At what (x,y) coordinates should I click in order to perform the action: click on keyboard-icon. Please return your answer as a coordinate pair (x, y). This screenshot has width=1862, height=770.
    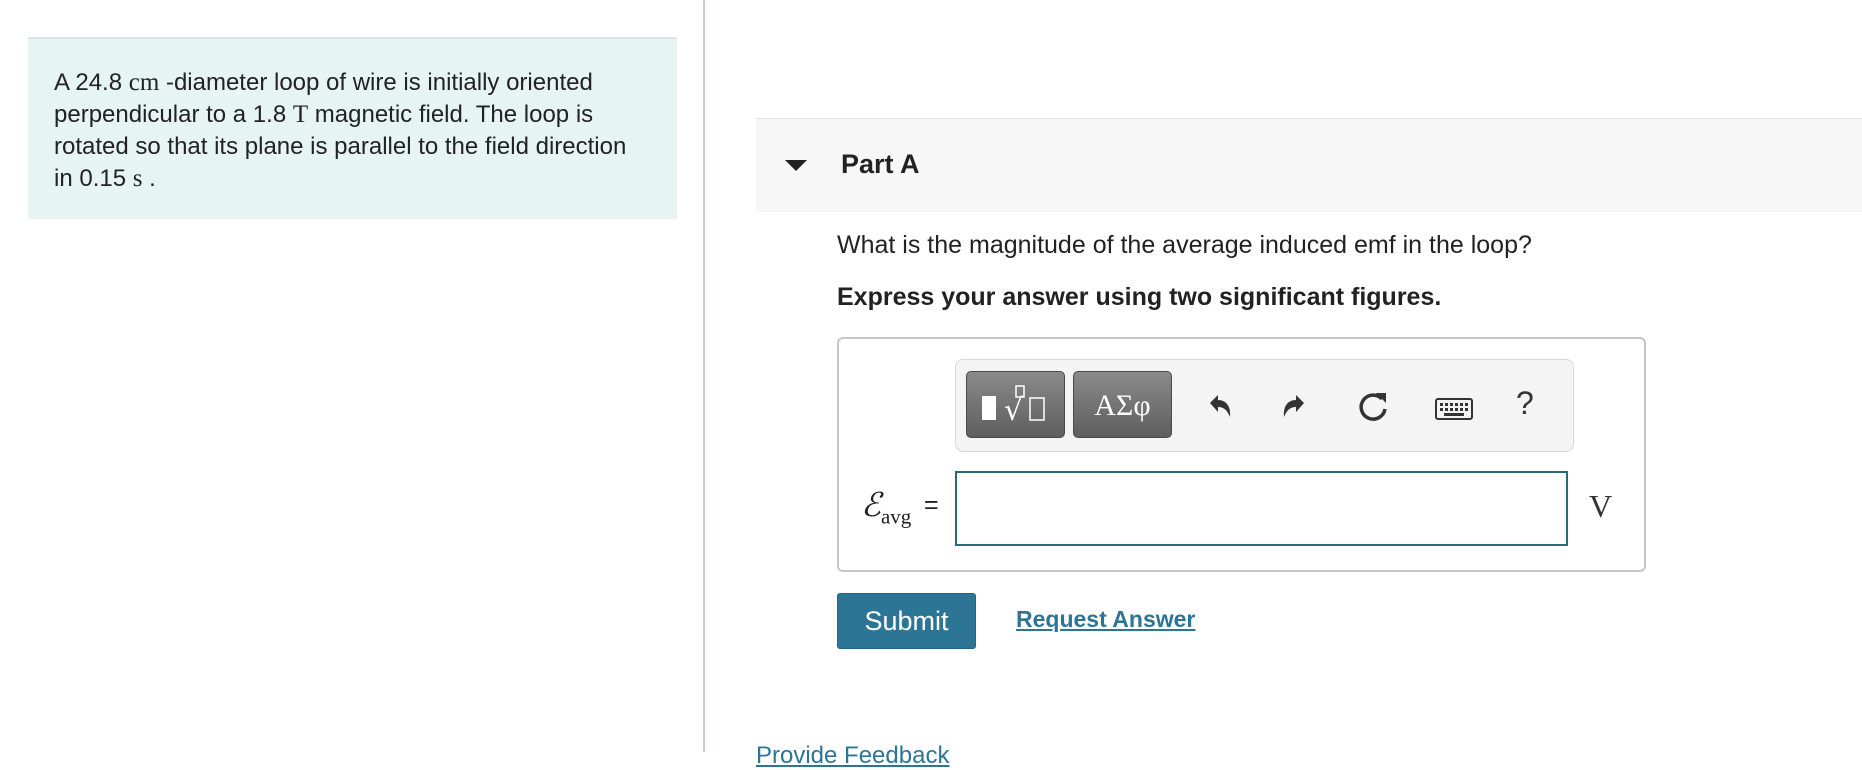
    Looking at the image, I should click on (1454, 409).